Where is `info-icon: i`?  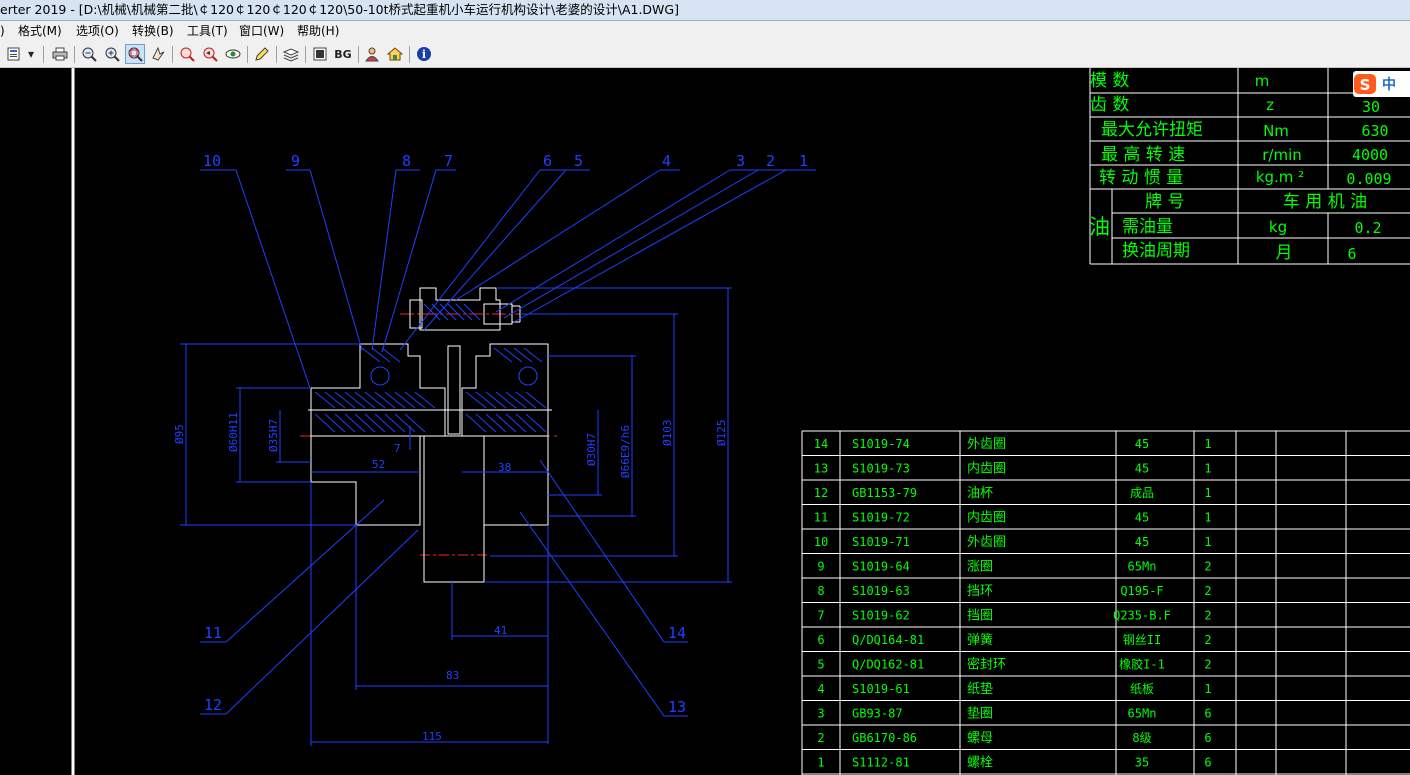 info-icon: i is located at coordinates (424, 54).